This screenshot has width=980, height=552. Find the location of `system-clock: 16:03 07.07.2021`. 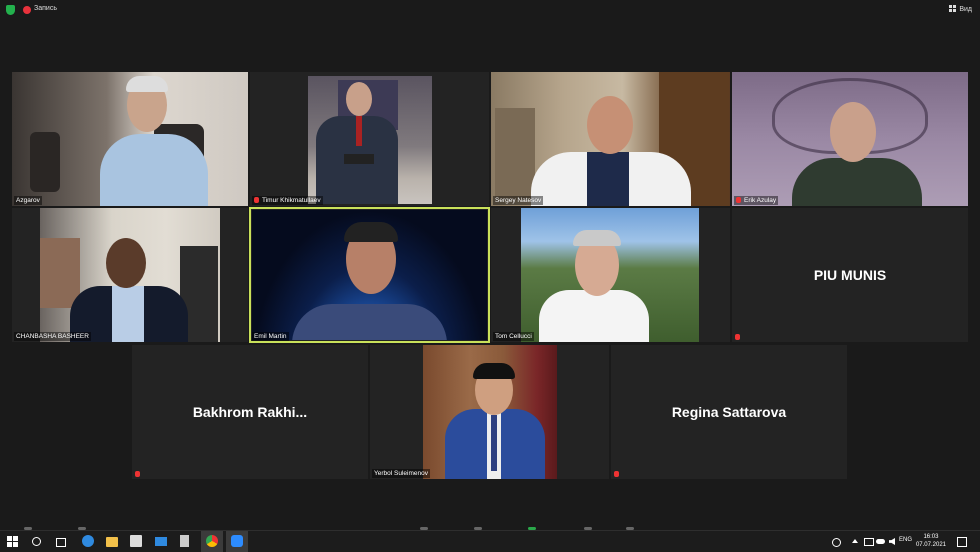

system-clock: 16:03 07.07.2021 is located at coordinates (931, 541).